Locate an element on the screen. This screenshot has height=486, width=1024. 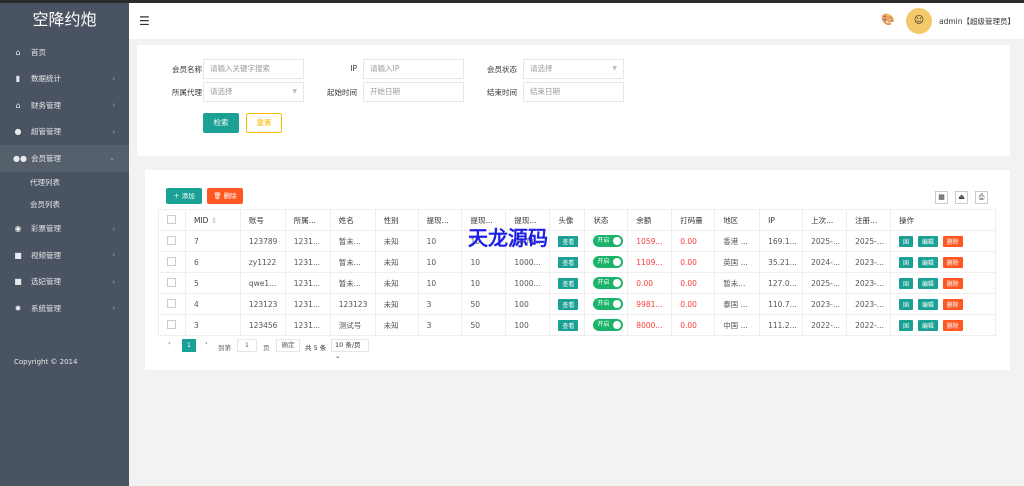
column-header: IP is located at coordinates (781, 220).